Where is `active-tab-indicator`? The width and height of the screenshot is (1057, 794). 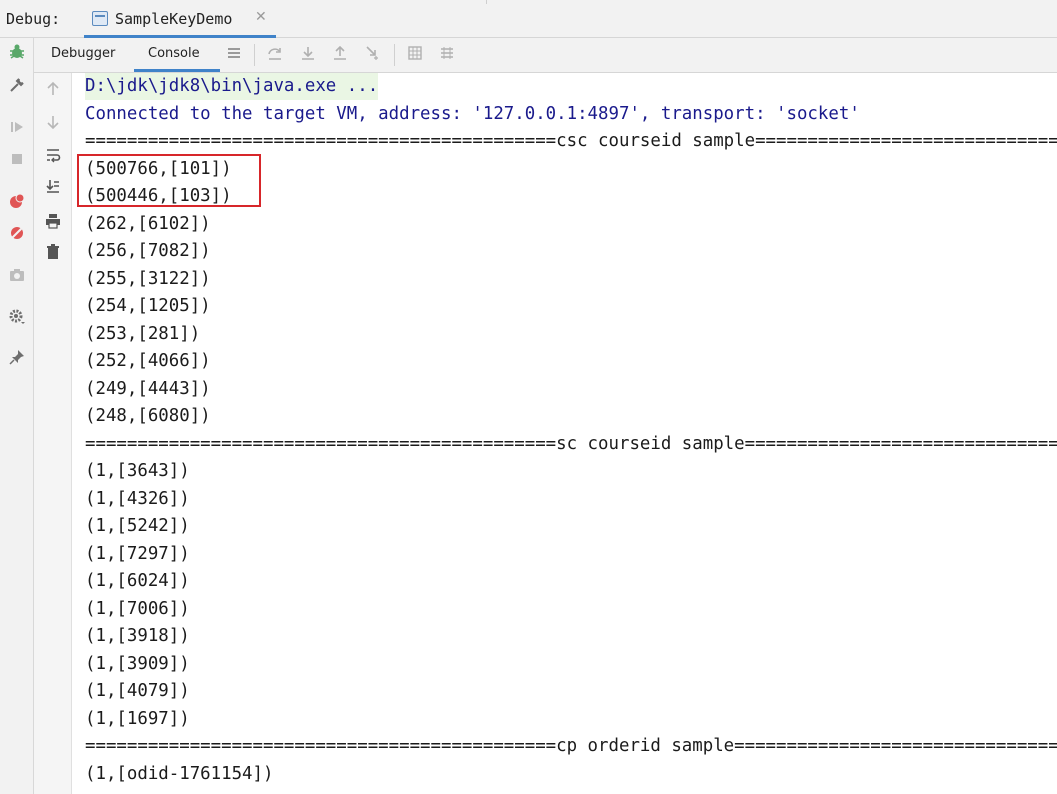
active-tab-indicator is located at coordinates (177, 70).